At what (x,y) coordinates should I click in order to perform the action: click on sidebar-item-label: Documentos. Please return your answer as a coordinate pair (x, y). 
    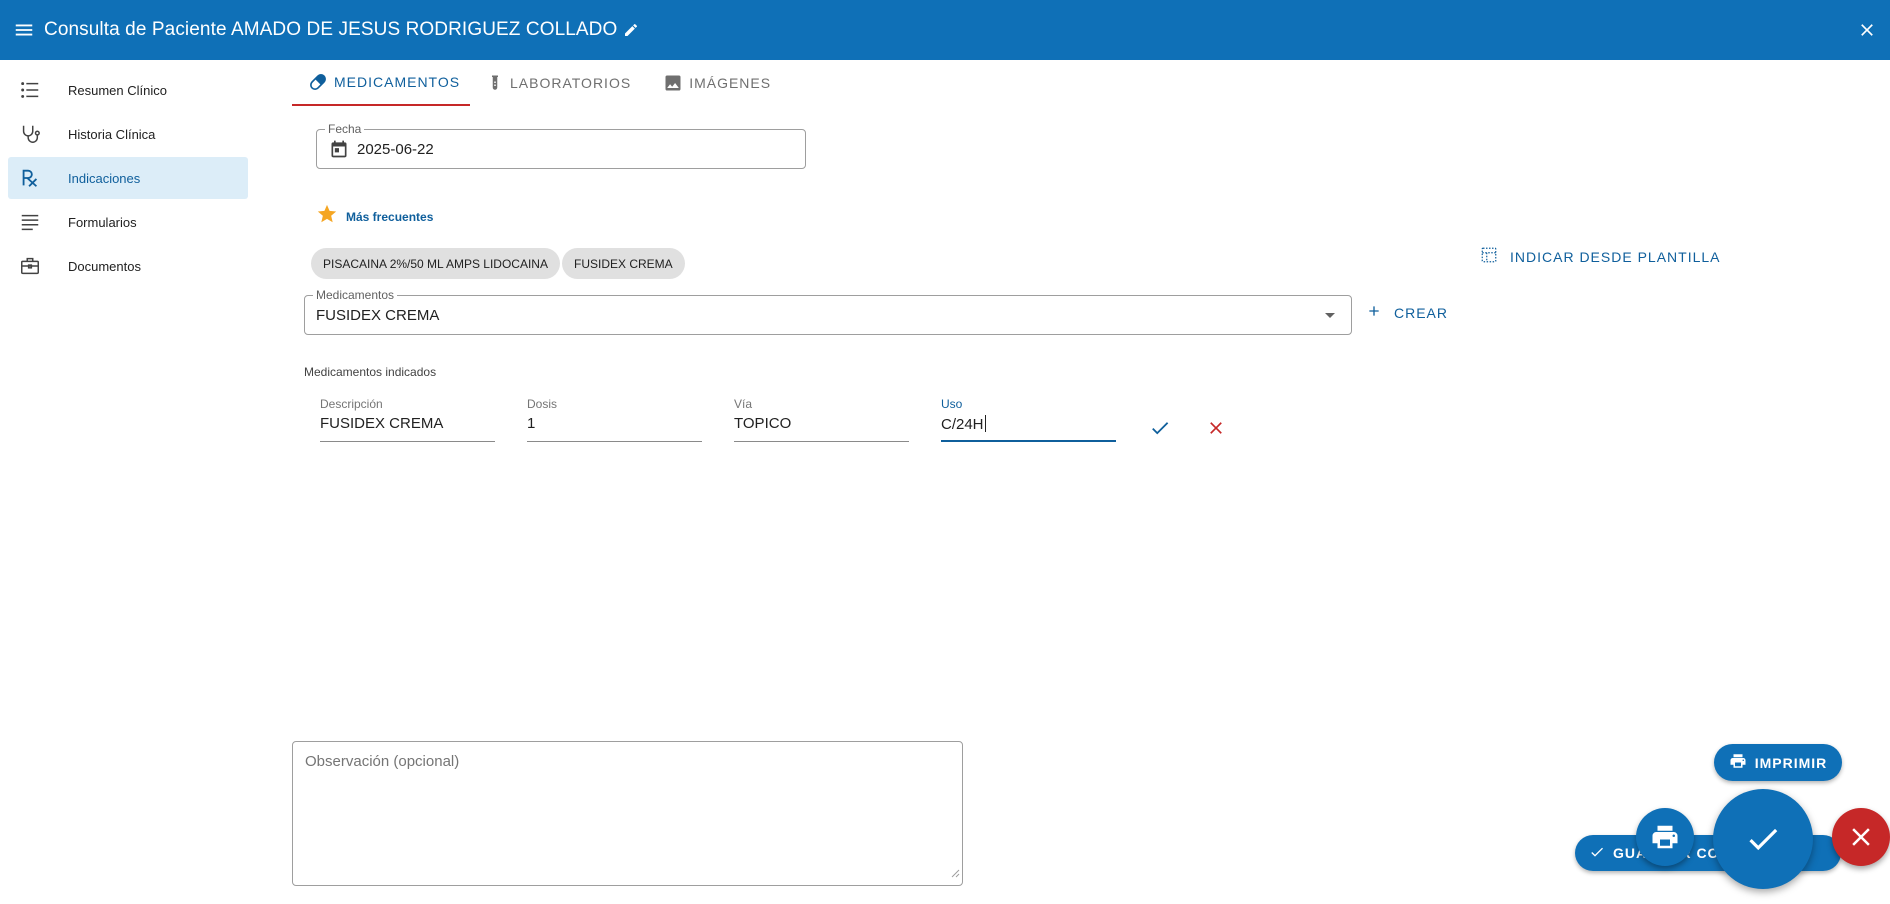
    Looking at the image, I should click on (104, 266).